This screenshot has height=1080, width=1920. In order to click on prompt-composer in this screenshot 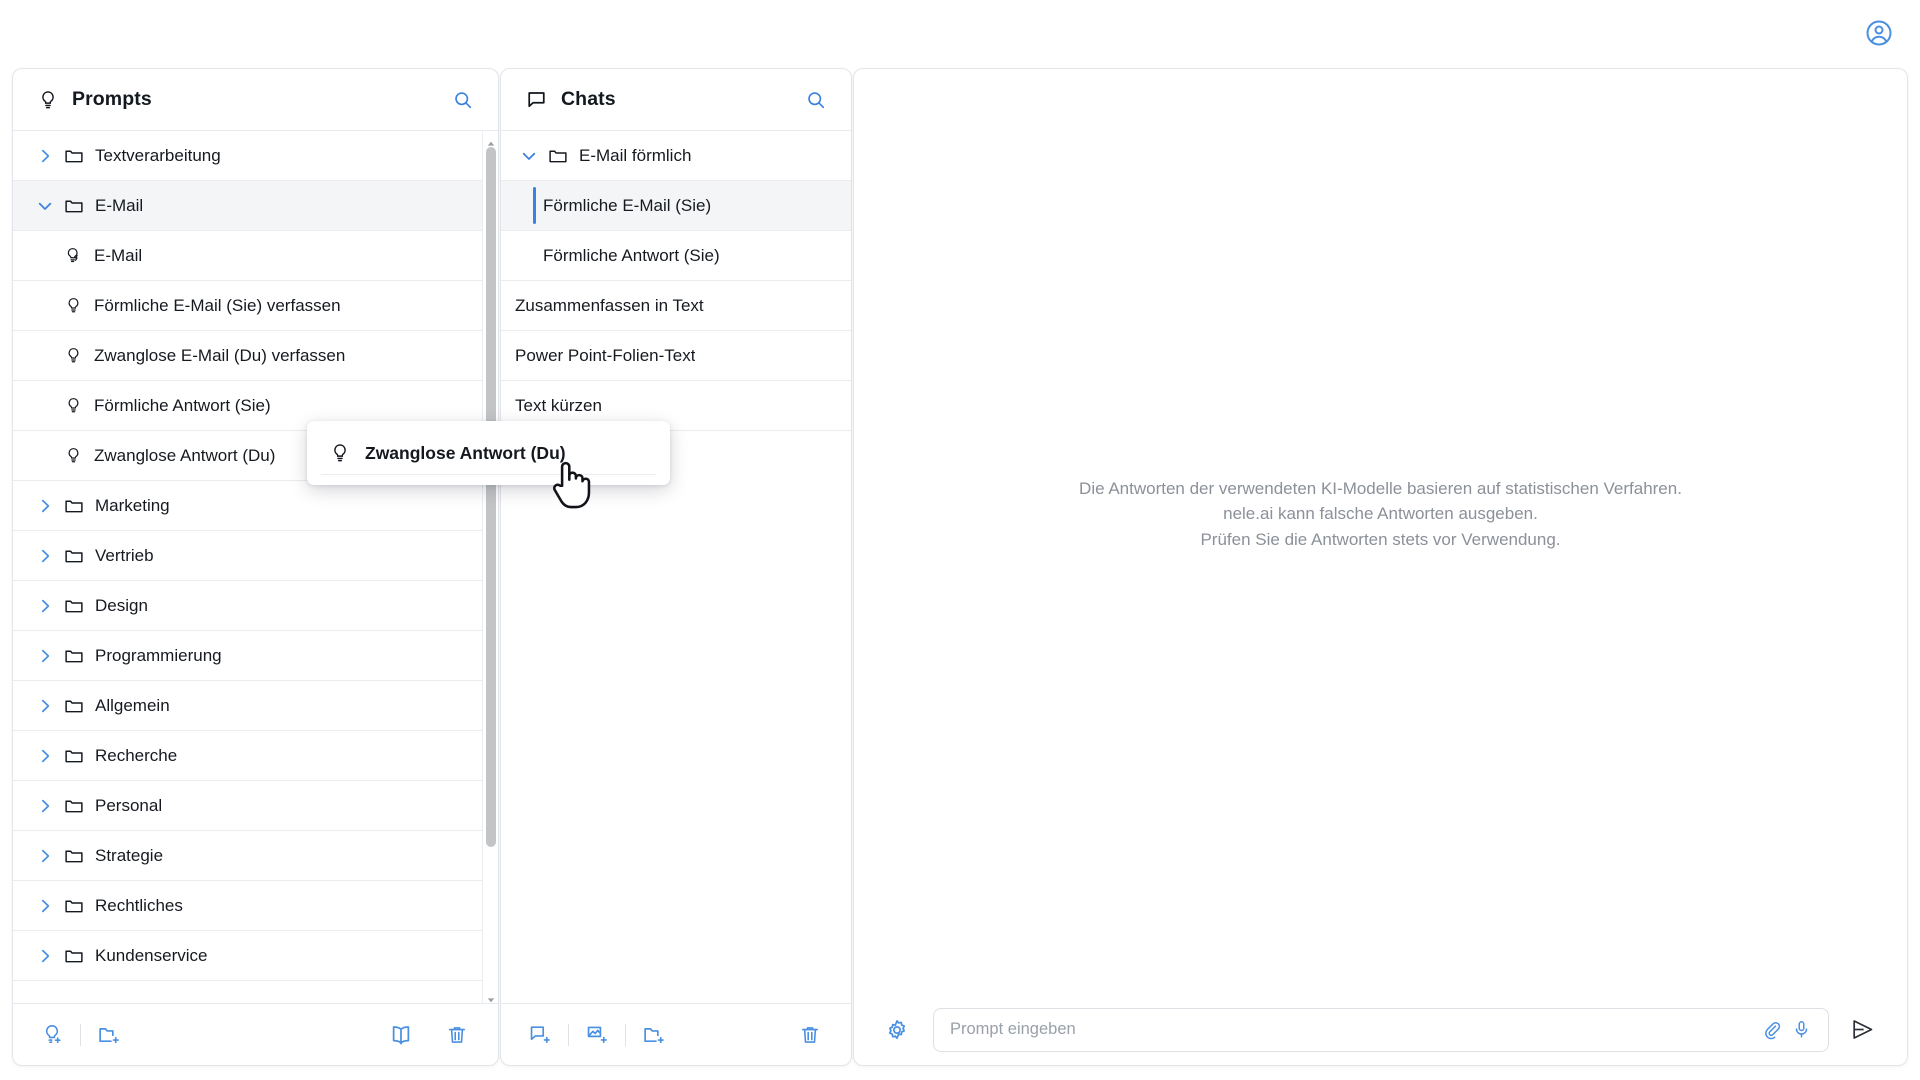, I will do `click(1380, 1029)`.